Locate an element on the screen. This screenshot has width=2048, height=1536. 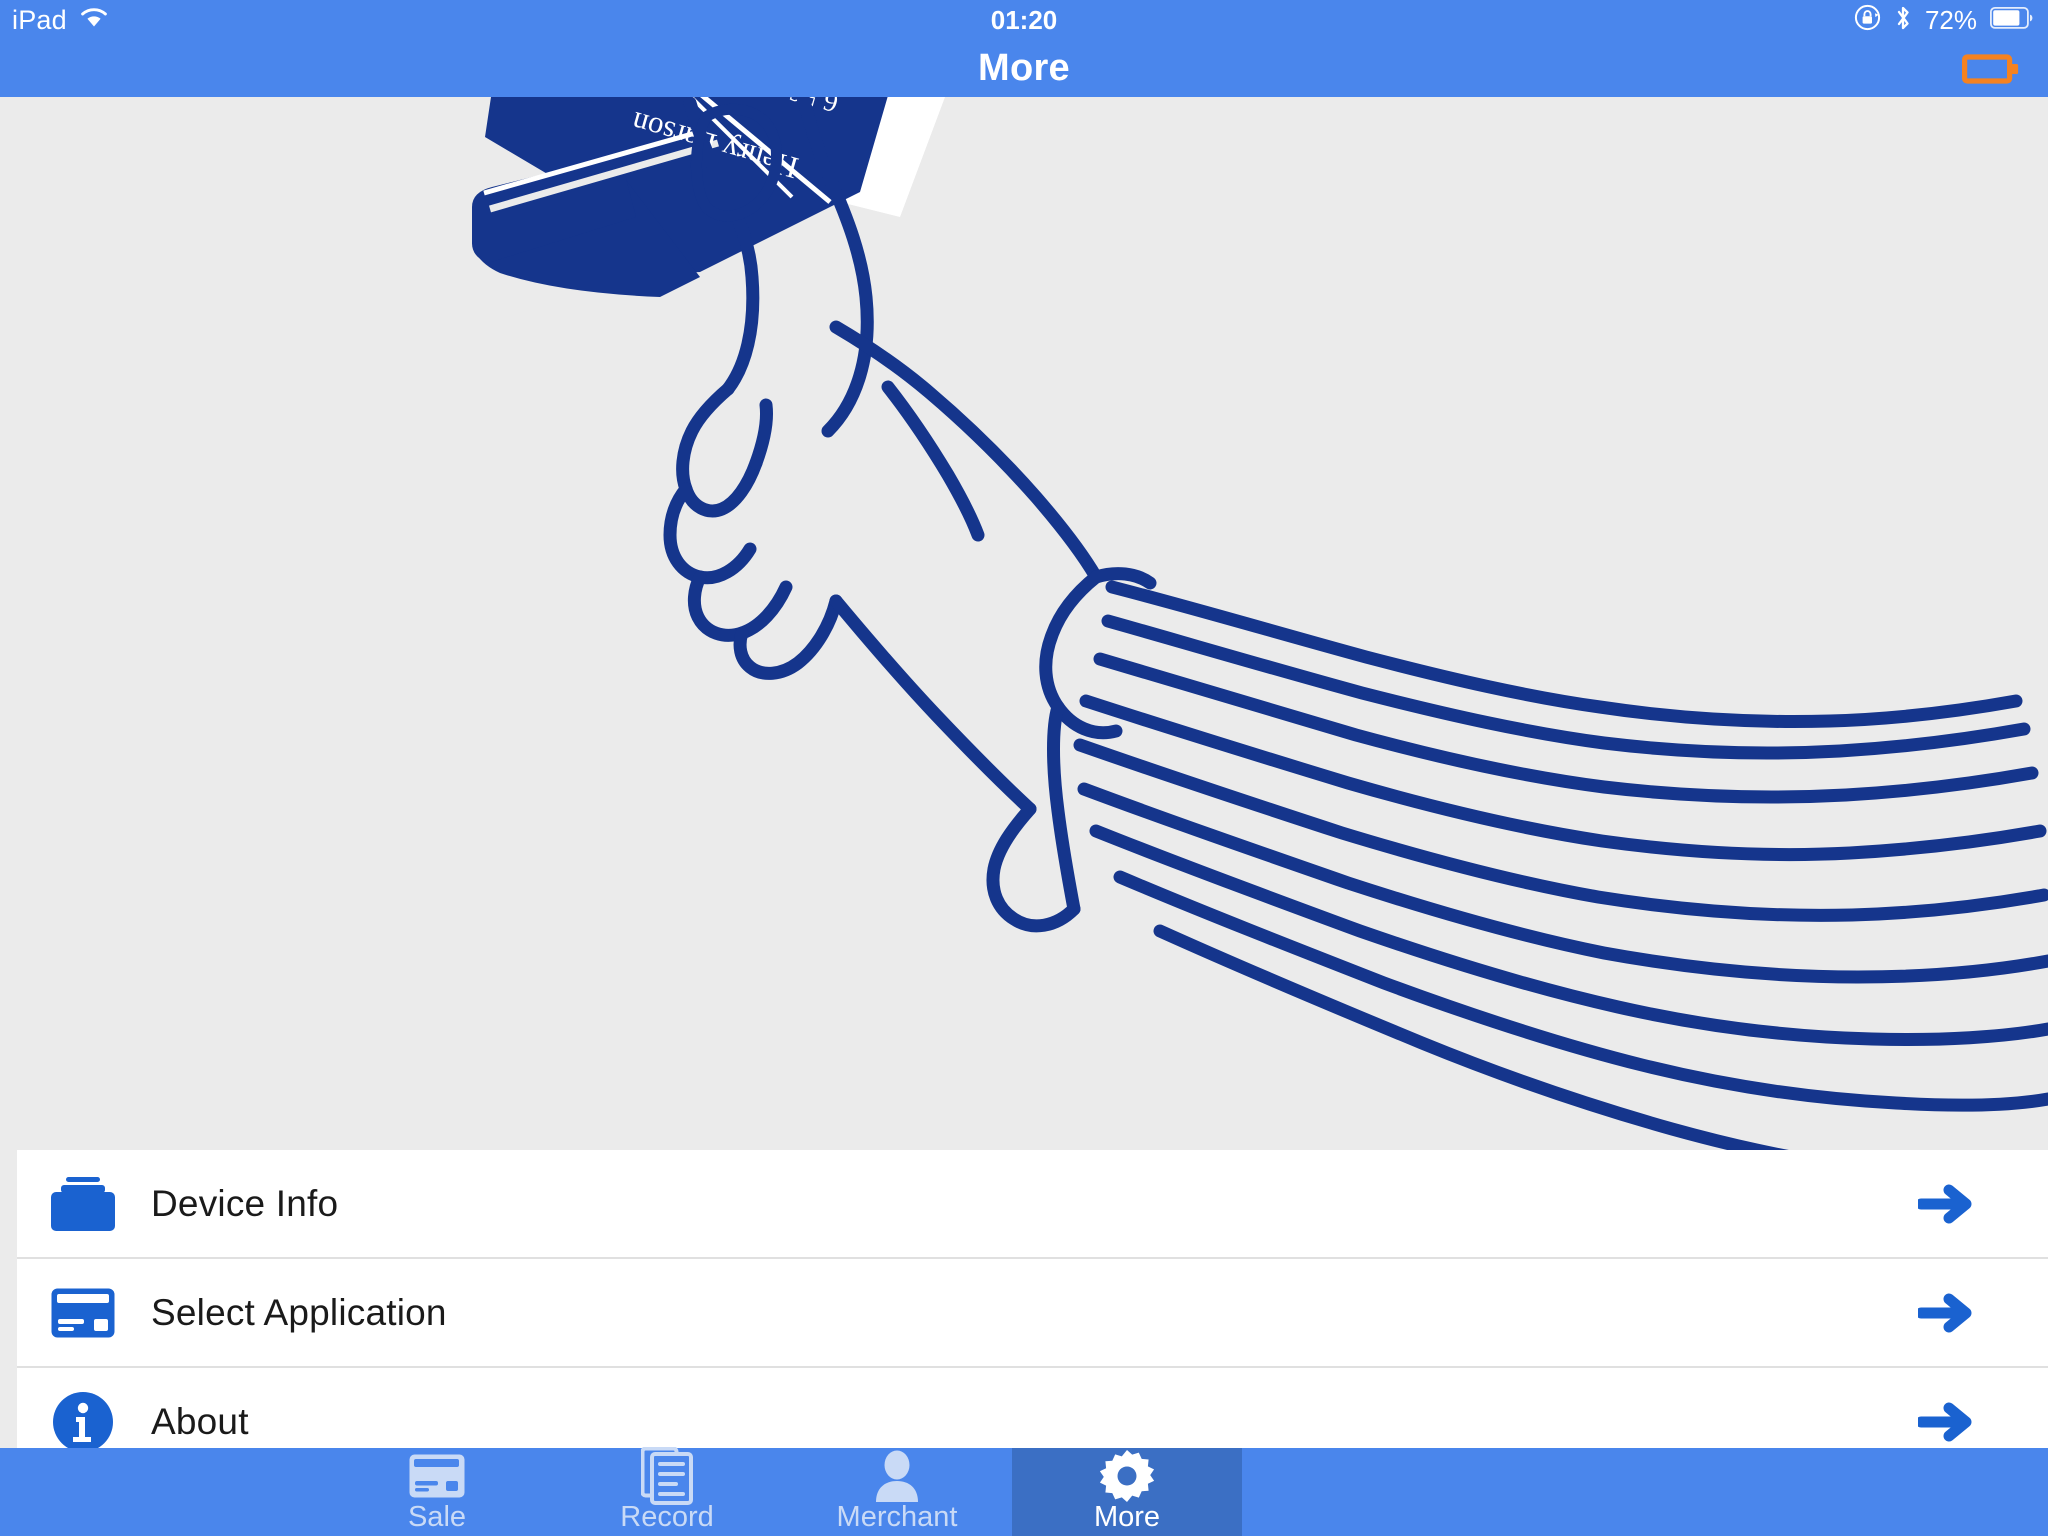
status-bar-time: 01:20 is located at coordinates (1024, 20).